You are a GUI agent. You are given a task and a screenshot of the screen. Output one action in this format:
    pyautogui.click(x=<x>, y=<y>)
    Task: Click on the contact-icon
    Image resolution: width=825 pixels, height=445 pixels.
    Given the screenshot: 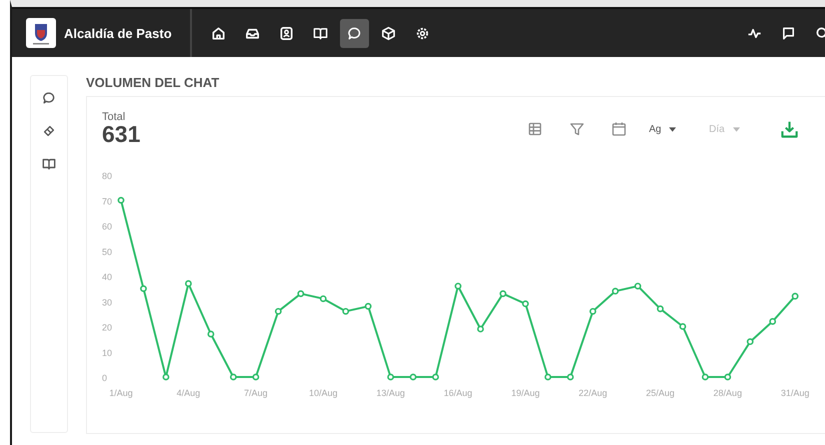 What is the action you would take?
    pyautogui.click(x=286, y=33)
    